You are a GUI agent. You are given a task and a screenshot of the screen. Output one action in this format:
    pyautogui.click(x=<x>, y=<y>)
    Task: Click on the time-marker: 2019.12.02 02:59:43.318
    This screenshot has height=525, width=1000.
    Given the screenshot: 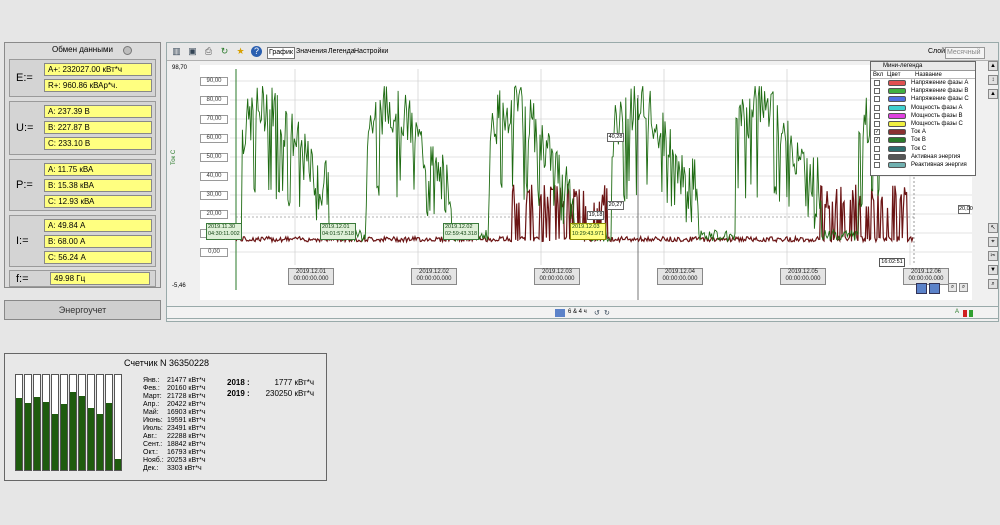 What is the action you would take?
    pyautogui.click(x=461, y=231)
    